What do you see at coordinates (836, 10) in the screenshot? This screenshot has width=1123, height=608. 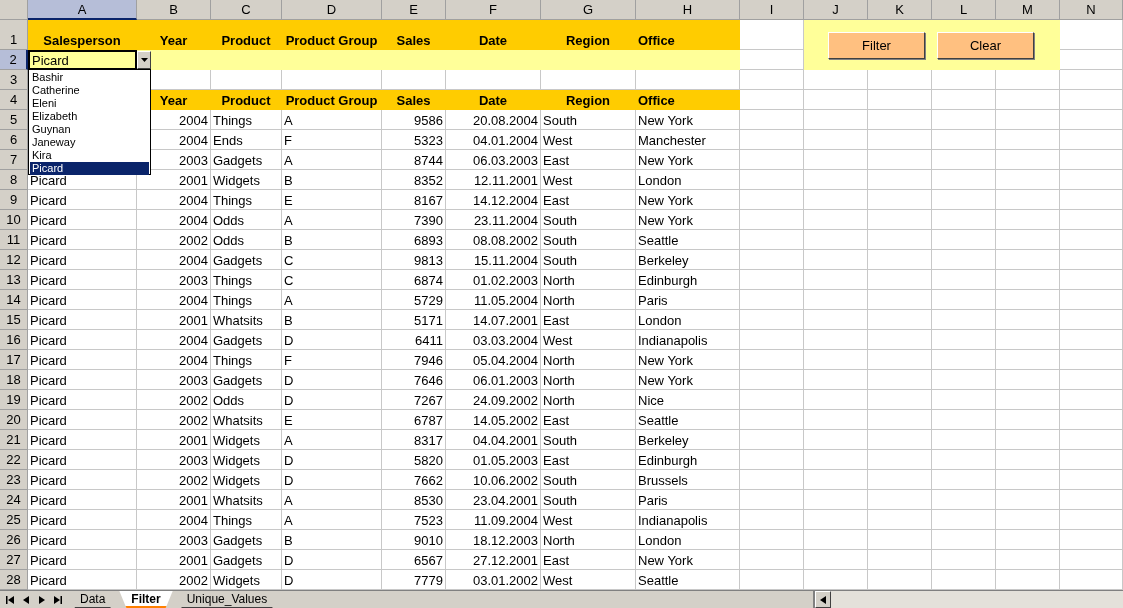 I see `column-header: J` at bounding box center [836, 10].